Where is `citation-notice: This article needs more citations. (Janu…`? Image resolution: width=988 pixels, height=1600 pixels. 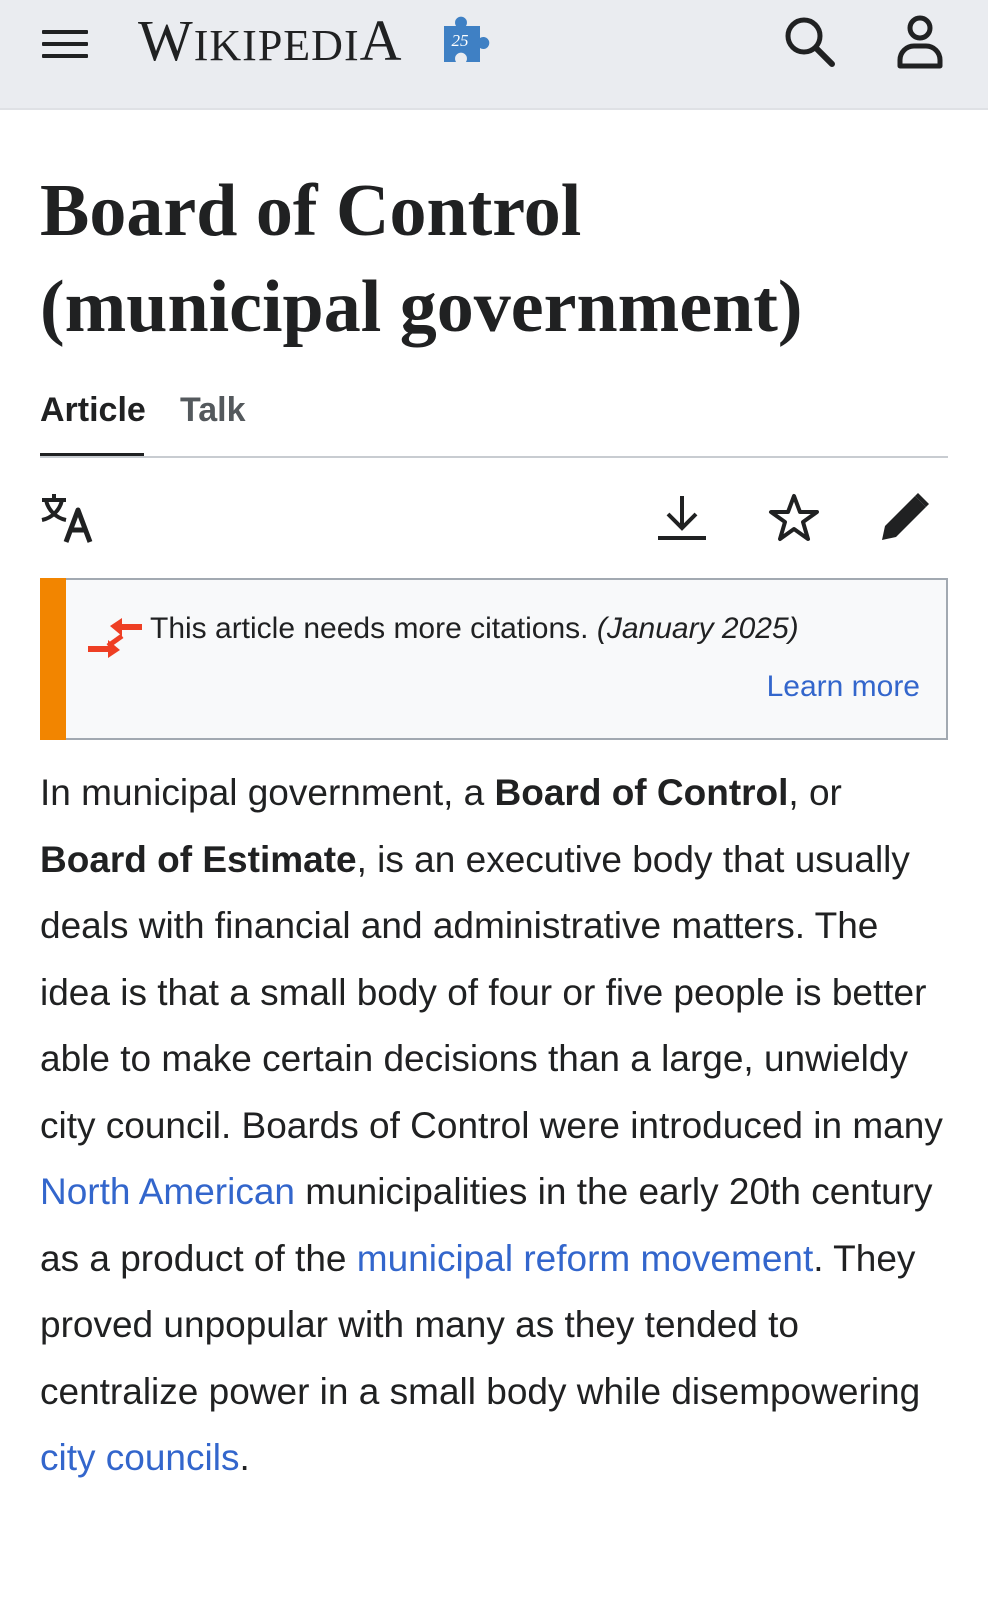
citation-notice: This article needs more citations. (Janu… is located at coordinates (494, 659).